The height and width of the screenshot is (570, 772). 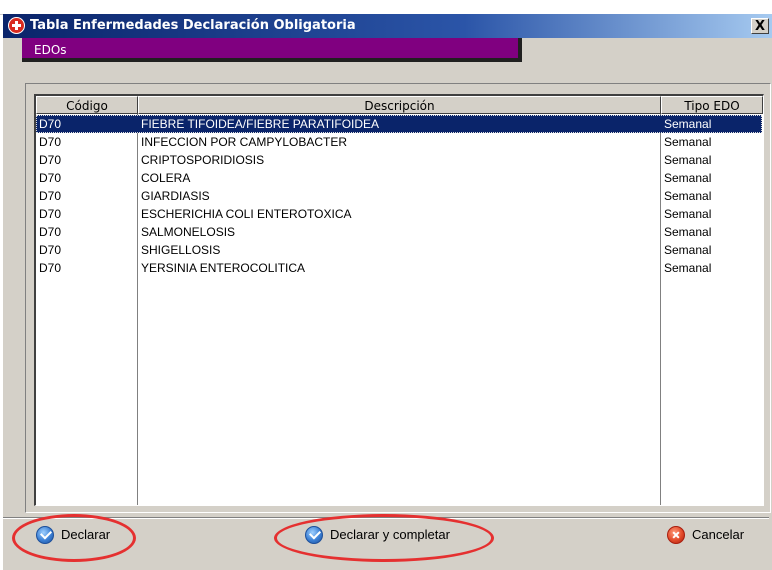 I want to click on table-header: Código Descripción Tipo EDO, so click(x=399, y=105).